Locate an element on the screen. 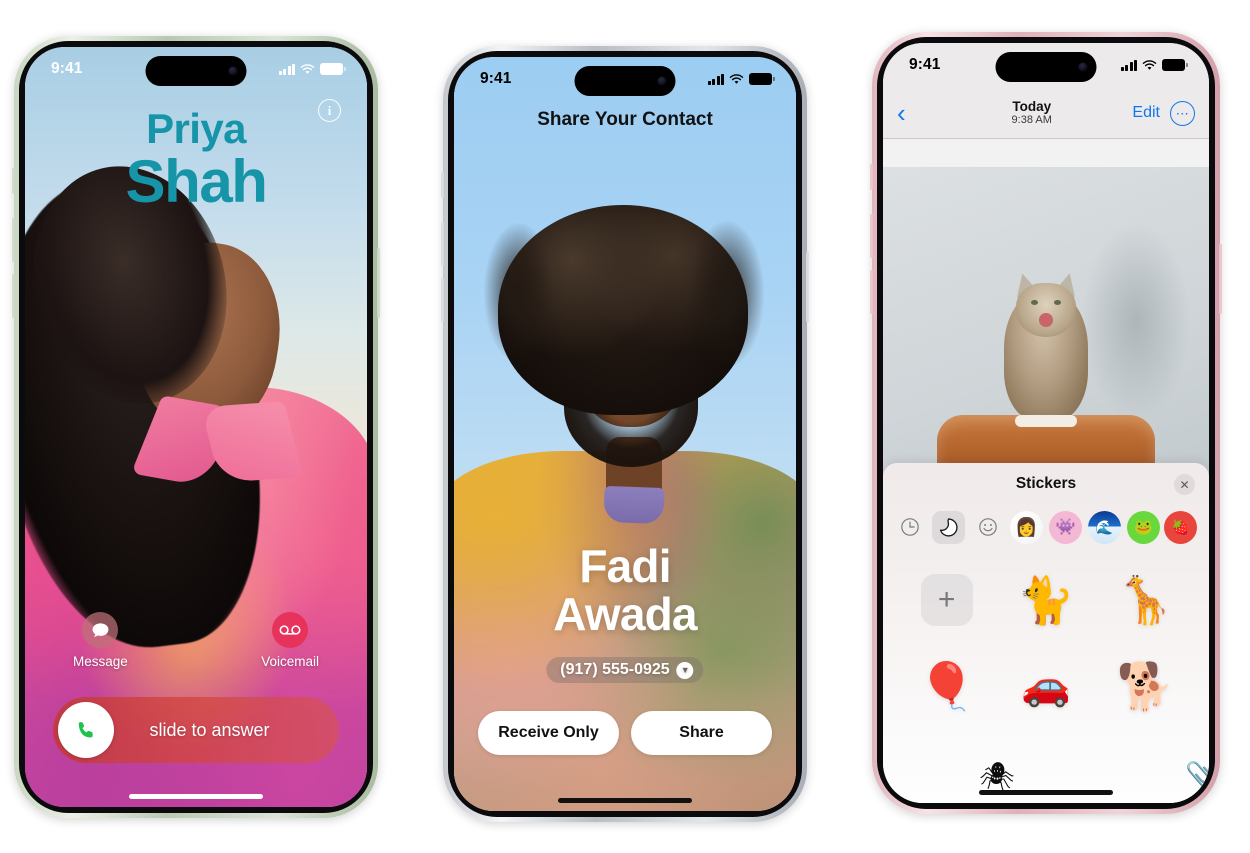 Image resolution: width=1250 pixels, height=853 pixels. sticker-peel-icon is located at coordinates (948, 527).